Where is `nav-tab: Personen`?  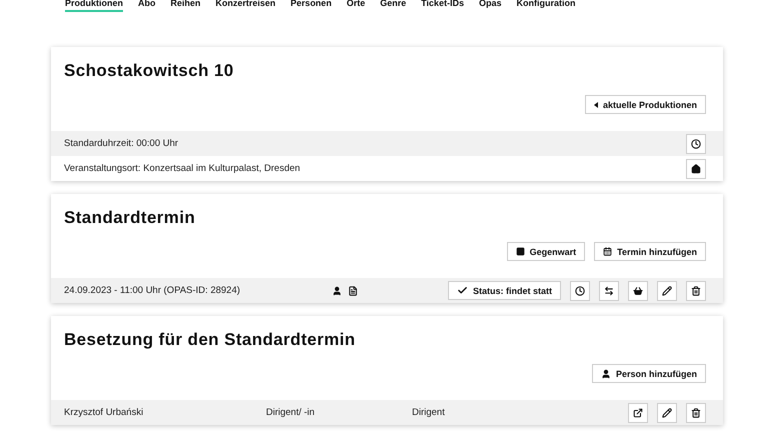 nav-tab: Personen is located at coordinates (311, 6).